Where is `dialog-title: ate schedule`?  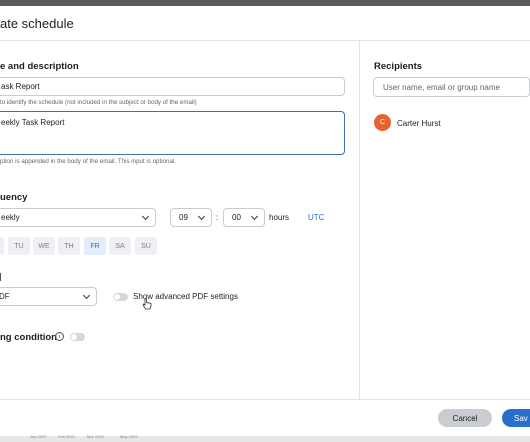 dialog-title: ate schedule is located at coordinates (37, 23).